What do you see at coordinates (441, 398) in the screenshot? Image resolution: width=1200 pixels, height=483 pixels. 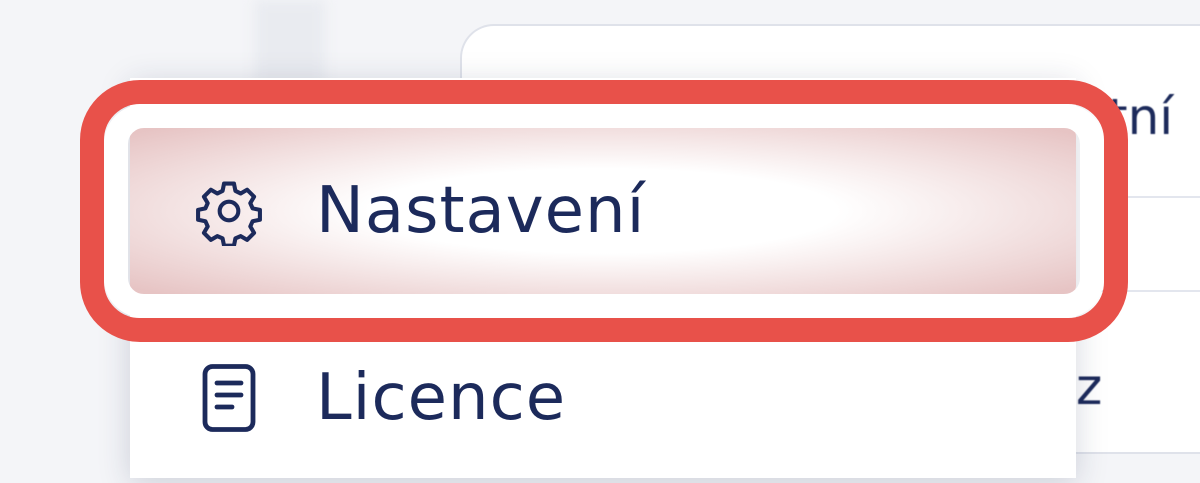 I see `menu-item-label: Licence` at bounding box center [441, 398].